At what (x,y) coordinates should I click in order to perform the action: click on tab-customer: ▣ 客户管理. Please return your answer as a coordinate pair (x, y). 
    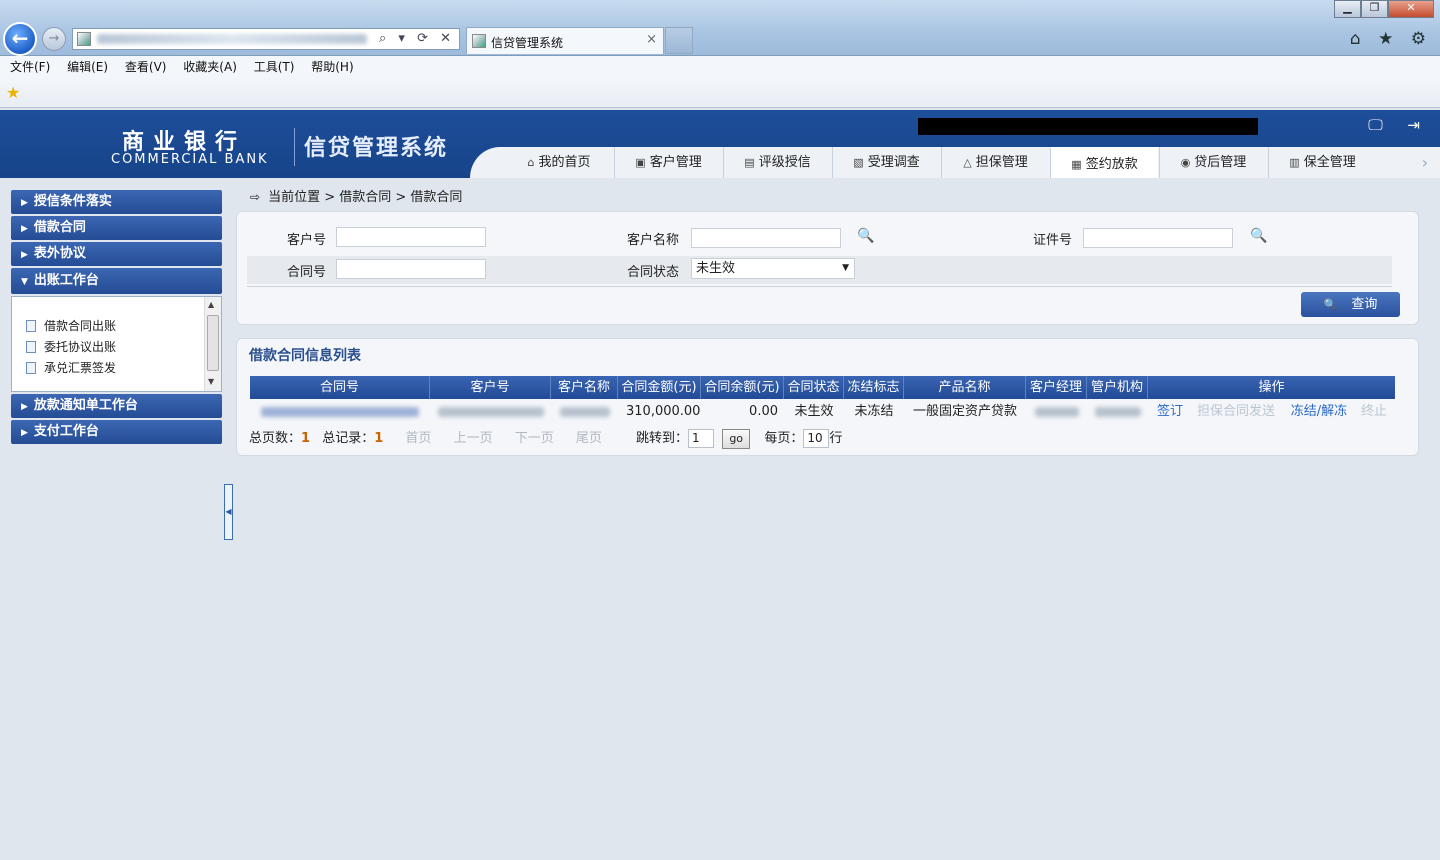
    Looking at the image, I should click on (668, 162).